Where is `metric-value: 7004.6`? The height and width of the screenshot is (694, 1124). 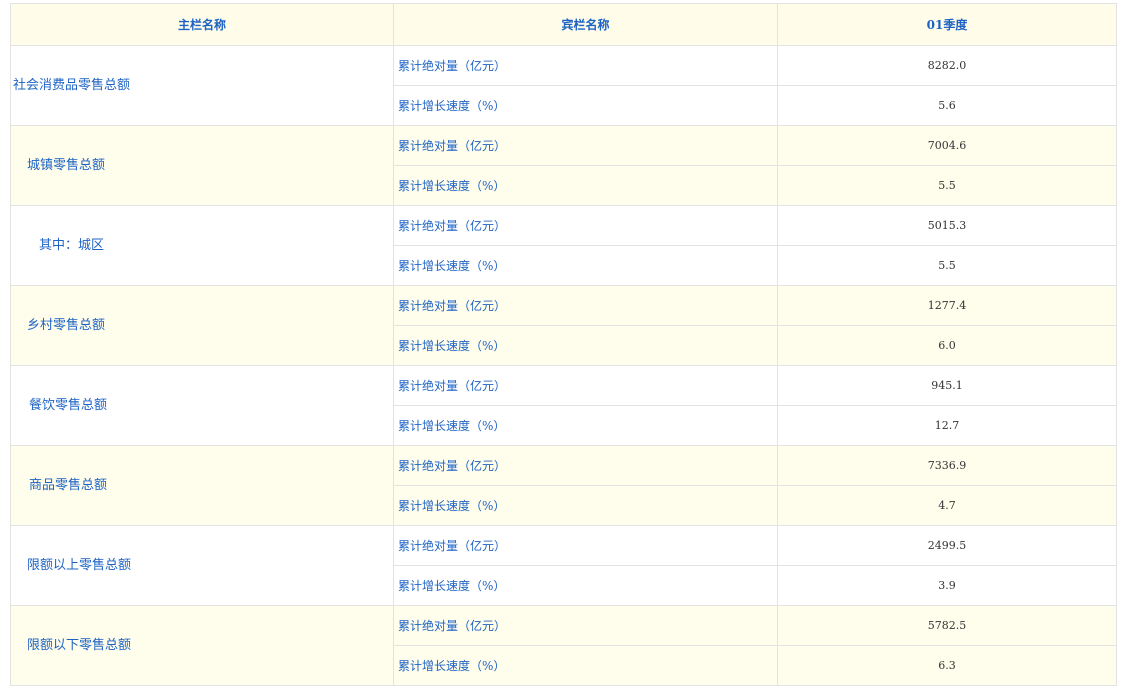 metric-value: 7004.6 is located at coordinates (947, 145).